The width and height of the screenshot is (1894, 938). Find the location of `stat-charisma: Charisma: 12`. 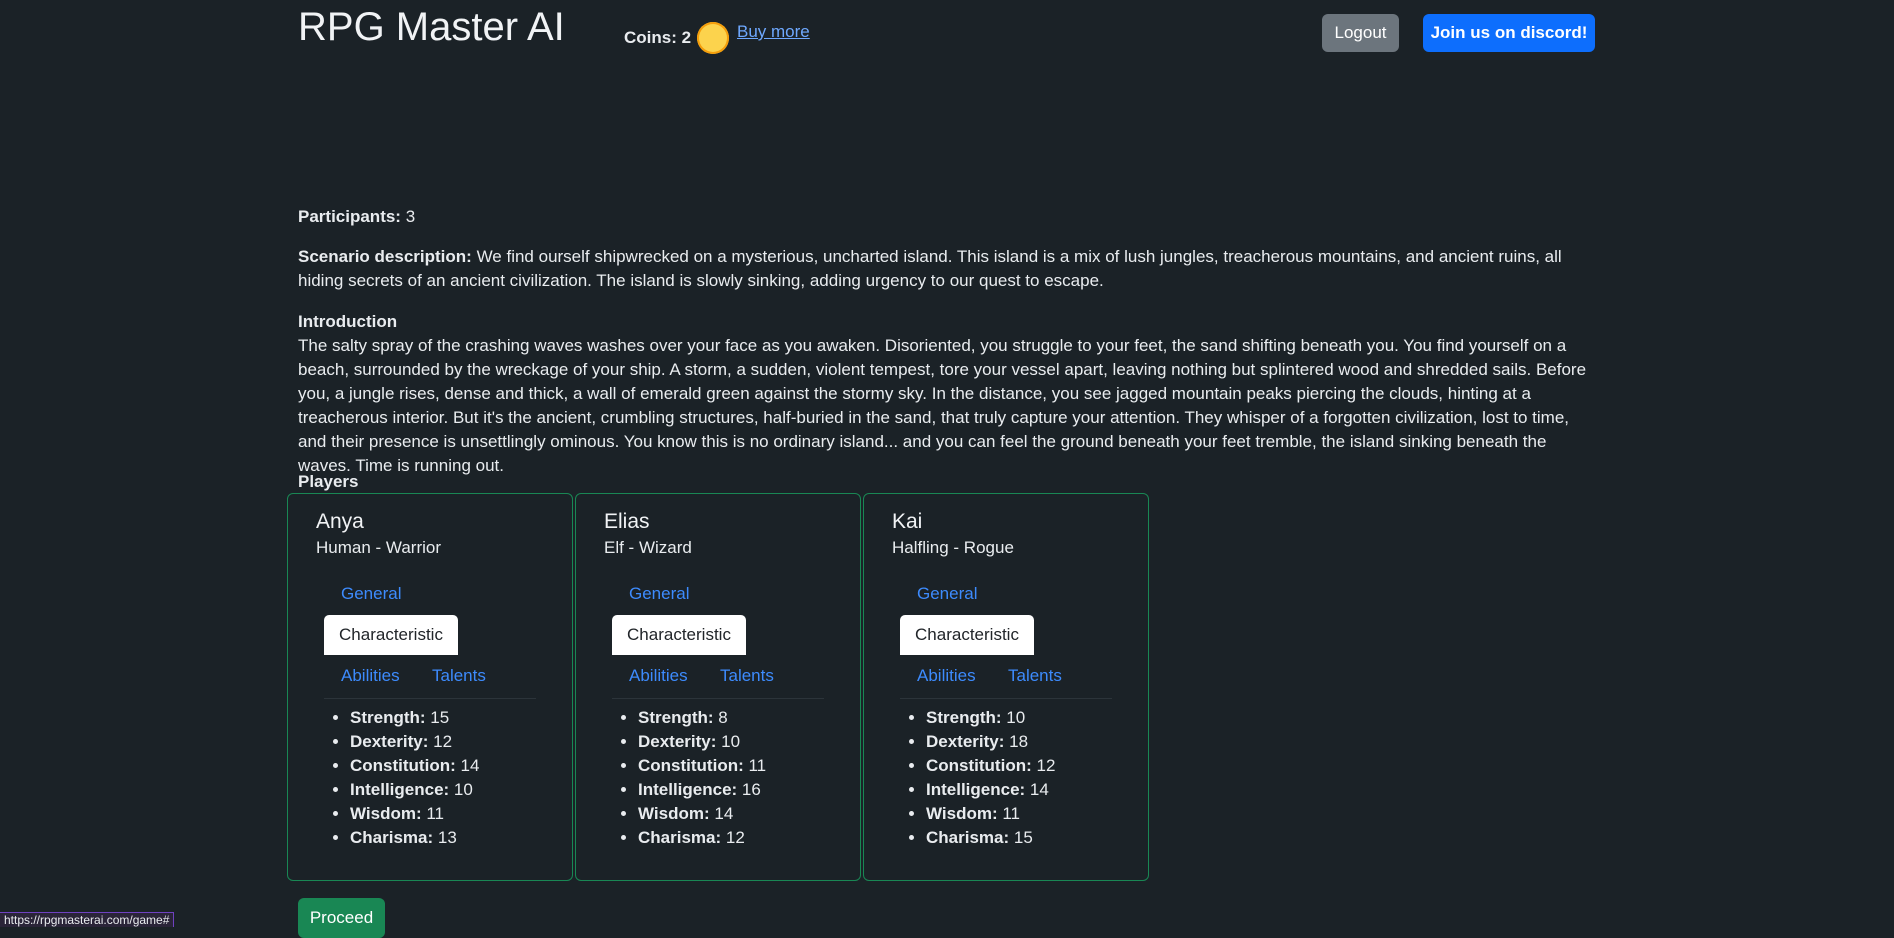

stat-charisma: Charisma: 12 is located at coordinates (702, 838).